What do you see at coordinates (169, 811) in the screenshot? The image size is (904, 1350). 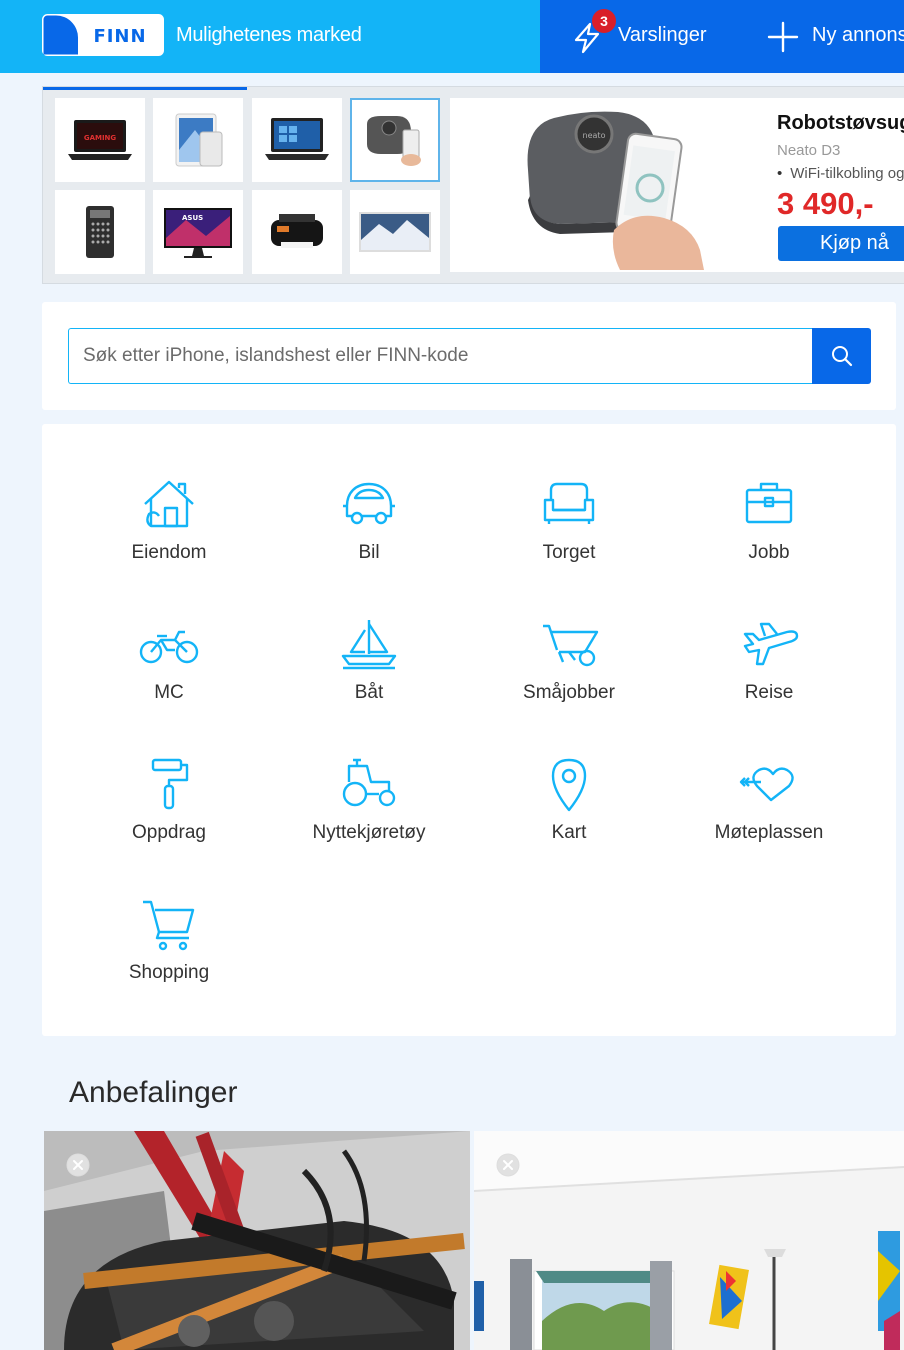 I see `category-oppdrag: Oppdrag` at bounding box center [169, 811].